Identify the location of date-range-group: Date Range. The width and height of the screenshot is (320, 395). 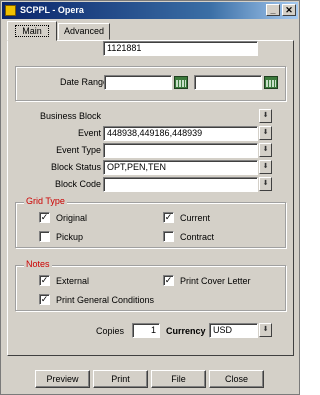
(150, 83).